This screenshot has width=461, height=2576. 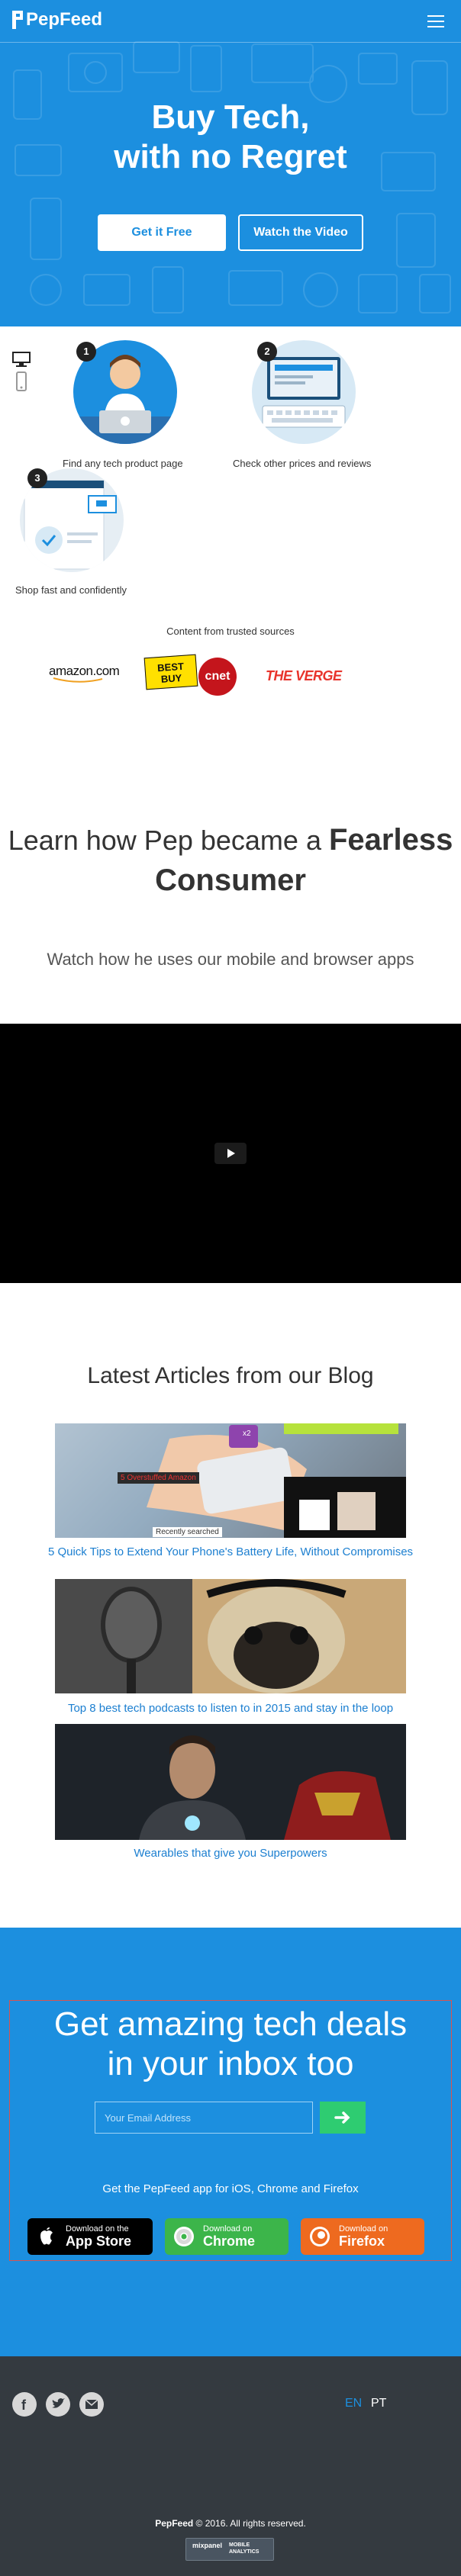 I want to click on chrome-store-big-text: Chrome, so click(x=230, y=2241).